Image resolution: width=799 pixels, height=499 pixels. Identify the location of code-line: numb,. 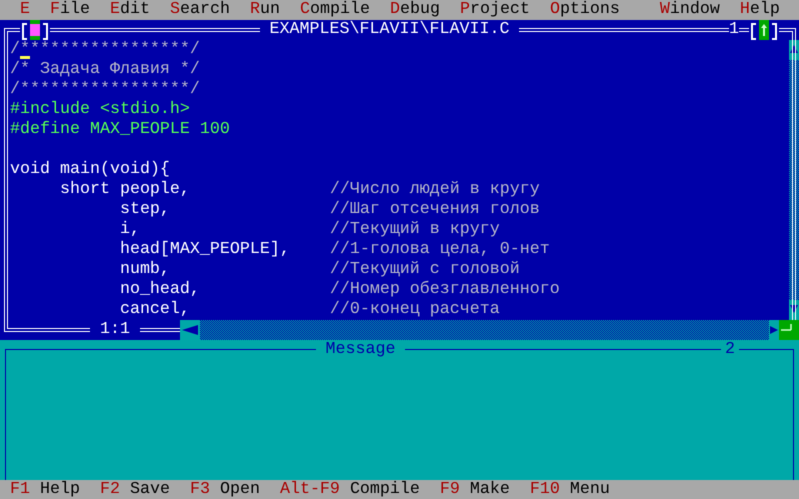
(144, 270).